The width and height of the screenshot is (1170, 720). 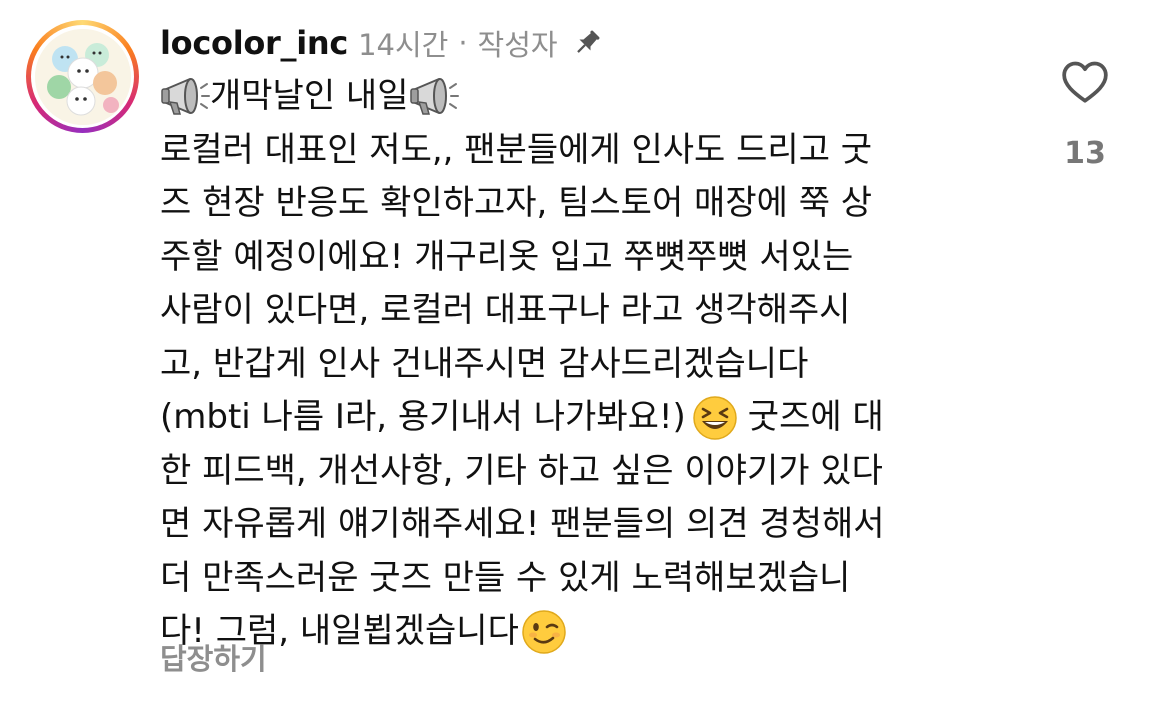 What do you see at coordinates (522, 524) in the screenshot?
I see `comment-line: 면 자유롭게 얘기해주세요! 팬분들의 의견 경청해서` at bounding box center [522, 524].